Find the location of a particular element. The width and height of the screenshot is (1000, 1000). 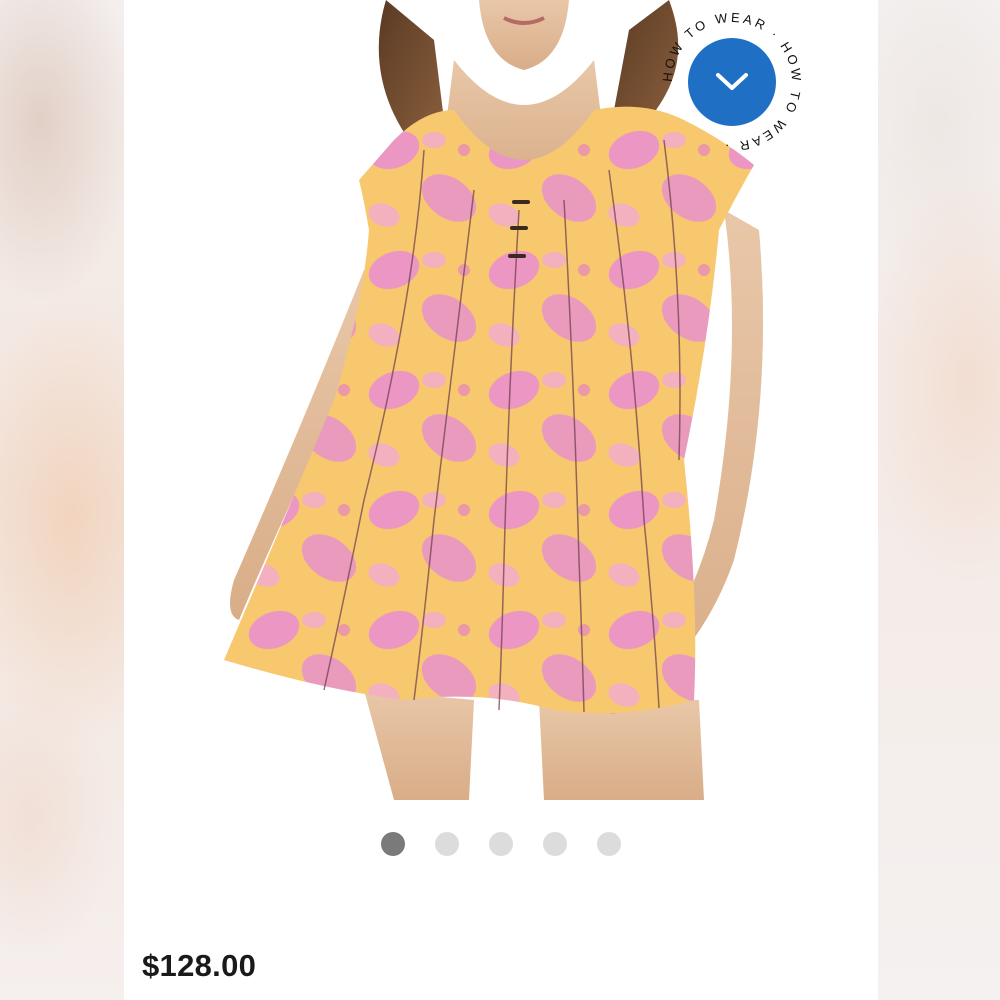

chevron-down-icon is located at coordinates (732, 81).